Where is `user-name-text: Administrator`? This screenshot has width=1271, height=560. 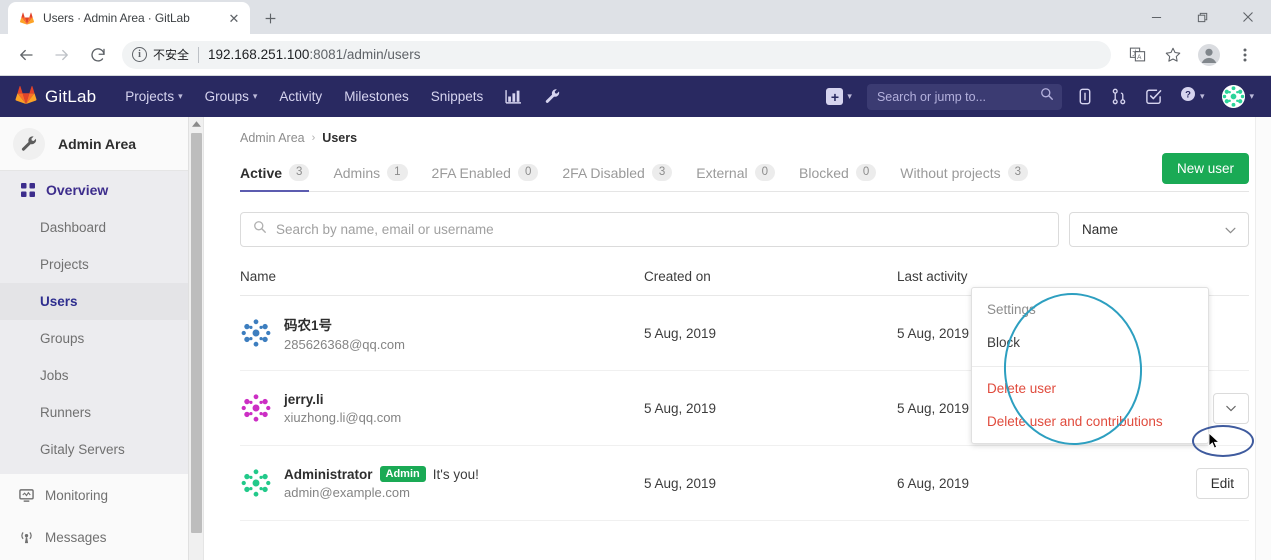 user-name-text: Administrator is located at coordinates (328, 474).